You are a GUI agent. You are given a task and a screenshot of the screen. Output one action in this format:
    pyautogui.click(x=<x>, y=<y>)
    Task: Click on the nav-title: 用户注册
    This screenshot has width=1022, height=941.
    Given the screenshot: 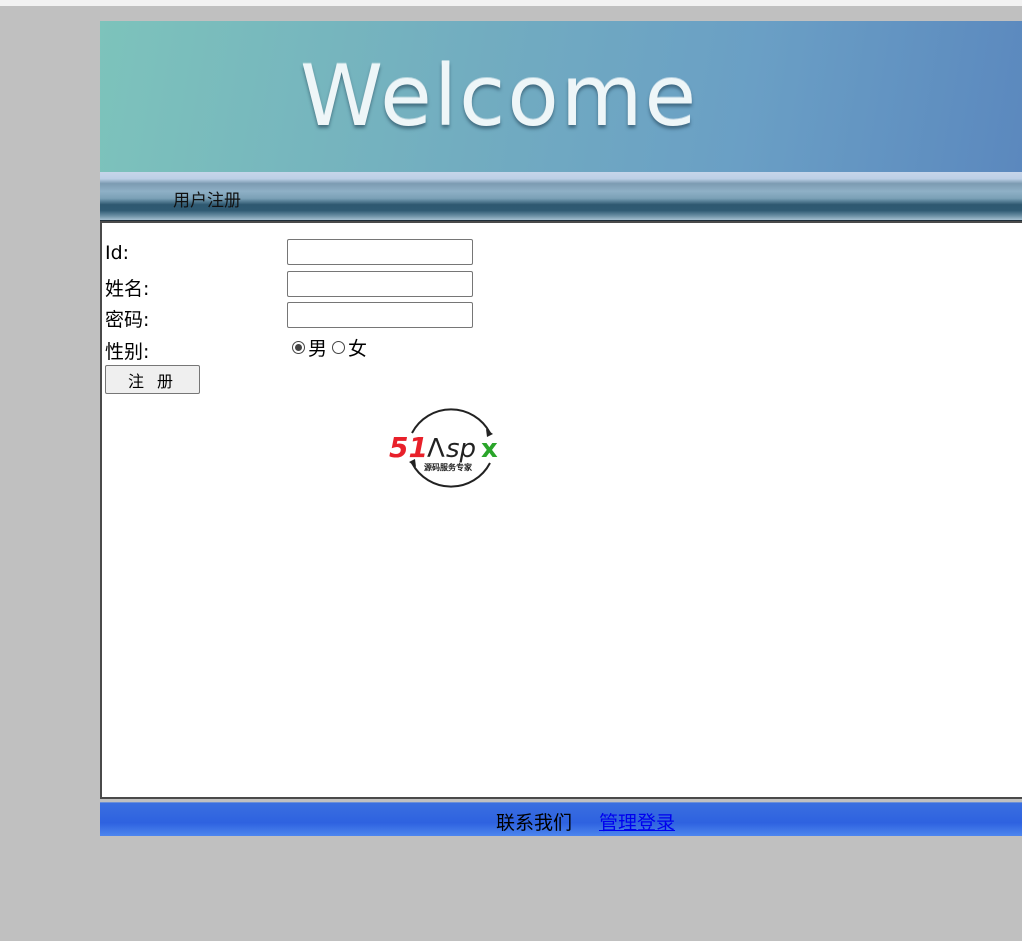 What is the action you would take?
    pyautogui.click(x=207, y=201)
    